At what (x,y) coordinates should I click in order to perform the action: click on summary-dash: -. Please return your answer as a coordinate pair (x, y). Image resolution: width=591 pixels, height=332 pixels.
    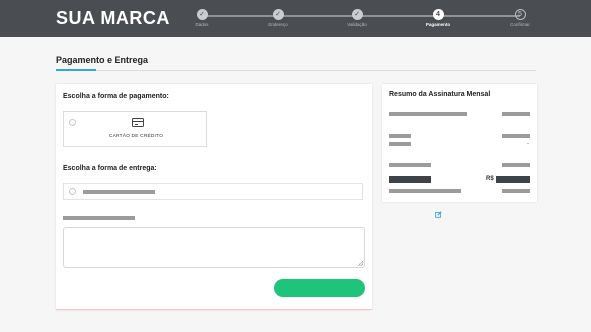
    Looking at the image, I should click on (528, 144).